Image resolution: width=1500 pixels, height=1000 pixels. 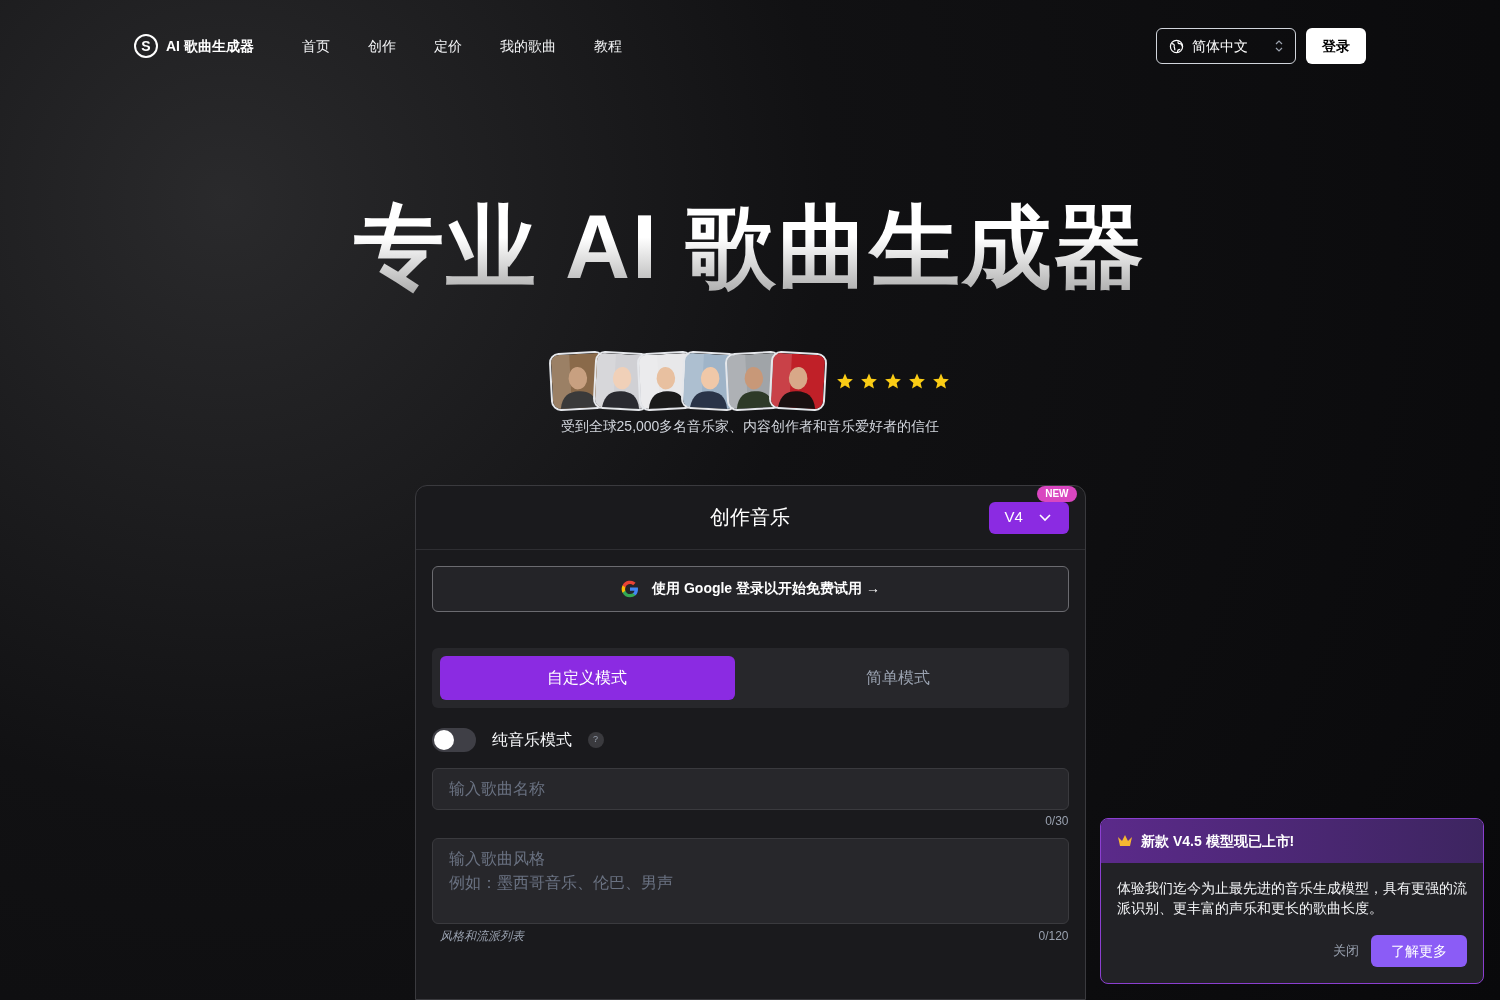 What do you see at coordinates (1226, 46) in the screenshot?
I see `language-select: 简体中文` at bounding box center [1226, 46].